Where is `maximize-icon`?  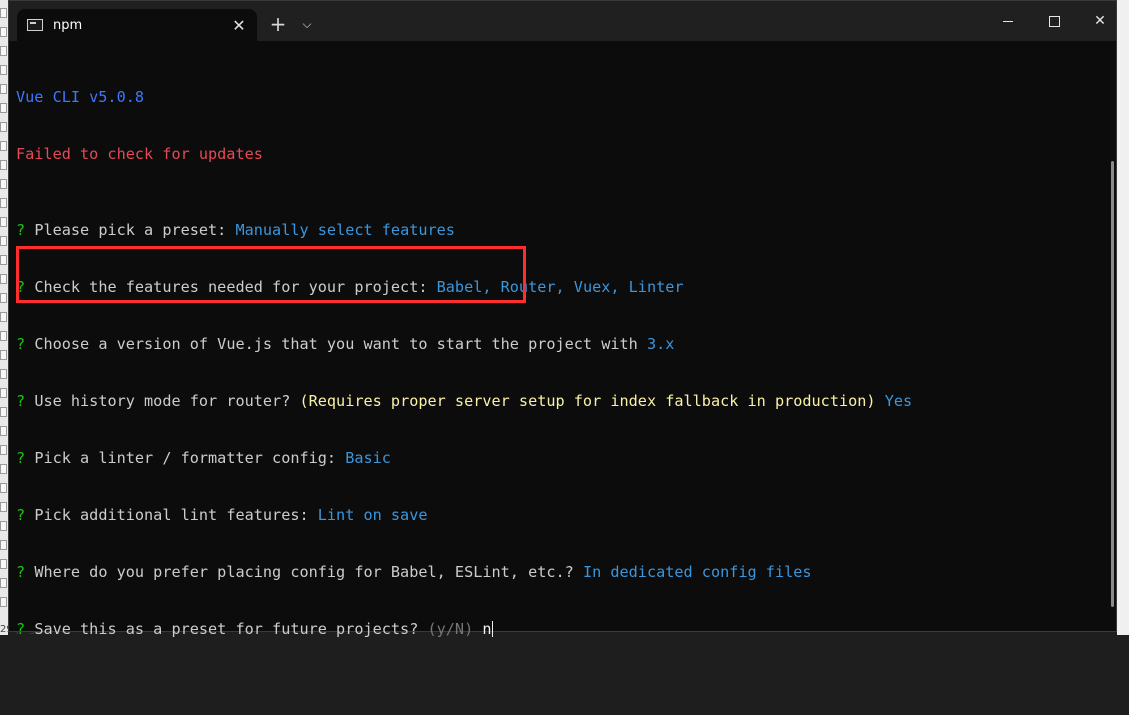
maximize-icon is located at coordinates (1054, 21).